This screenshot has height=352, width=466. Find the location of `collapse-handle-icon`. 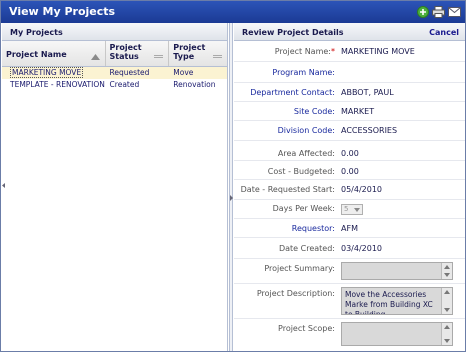

collapse-handle-icon is located at coordinates (3, 185).